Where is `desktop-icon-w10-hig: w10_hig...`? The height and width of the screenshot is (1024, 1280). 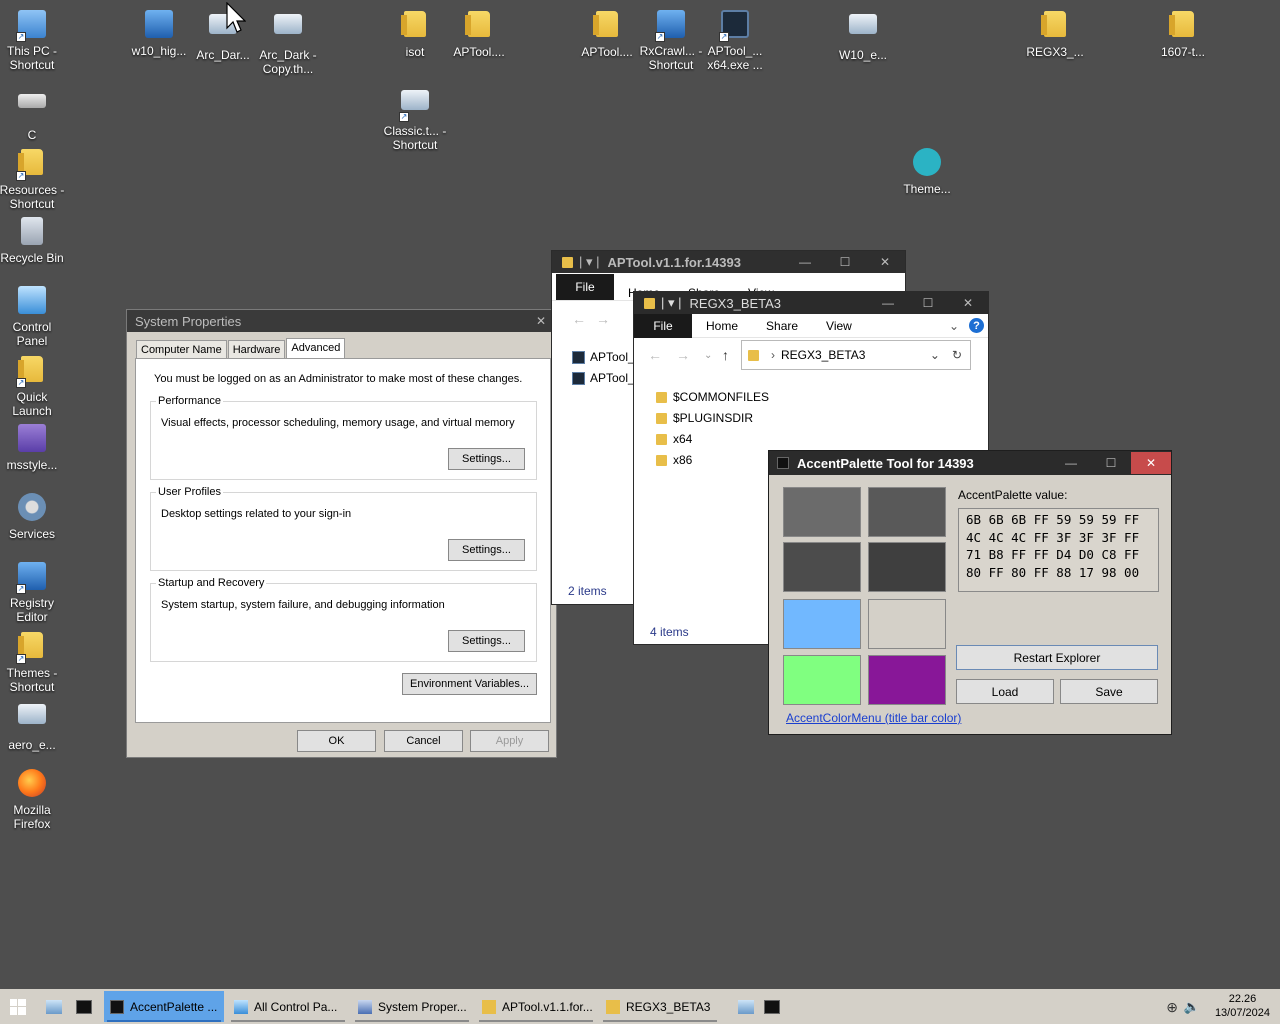 desktop-icon-w10-hig: w10_hig... is located at coordinates (159, 33).